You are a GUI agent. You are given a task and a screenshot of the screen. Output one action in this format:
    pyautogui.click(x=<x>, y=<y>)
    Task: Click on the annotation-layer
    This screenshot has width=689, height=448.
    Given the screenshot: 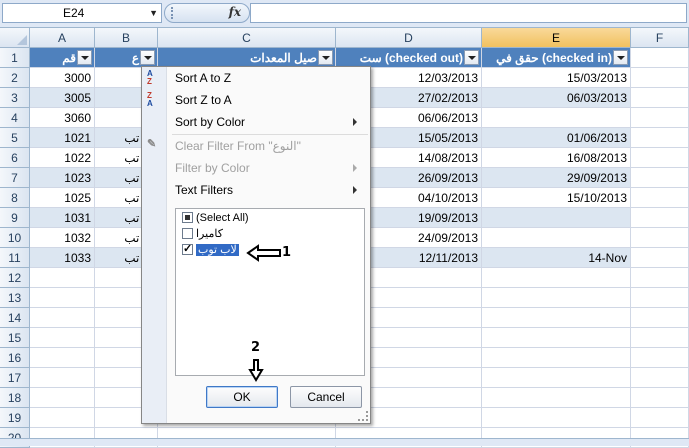 What is the action you would take?
    pyautogui.click(x=263, y=313)
    